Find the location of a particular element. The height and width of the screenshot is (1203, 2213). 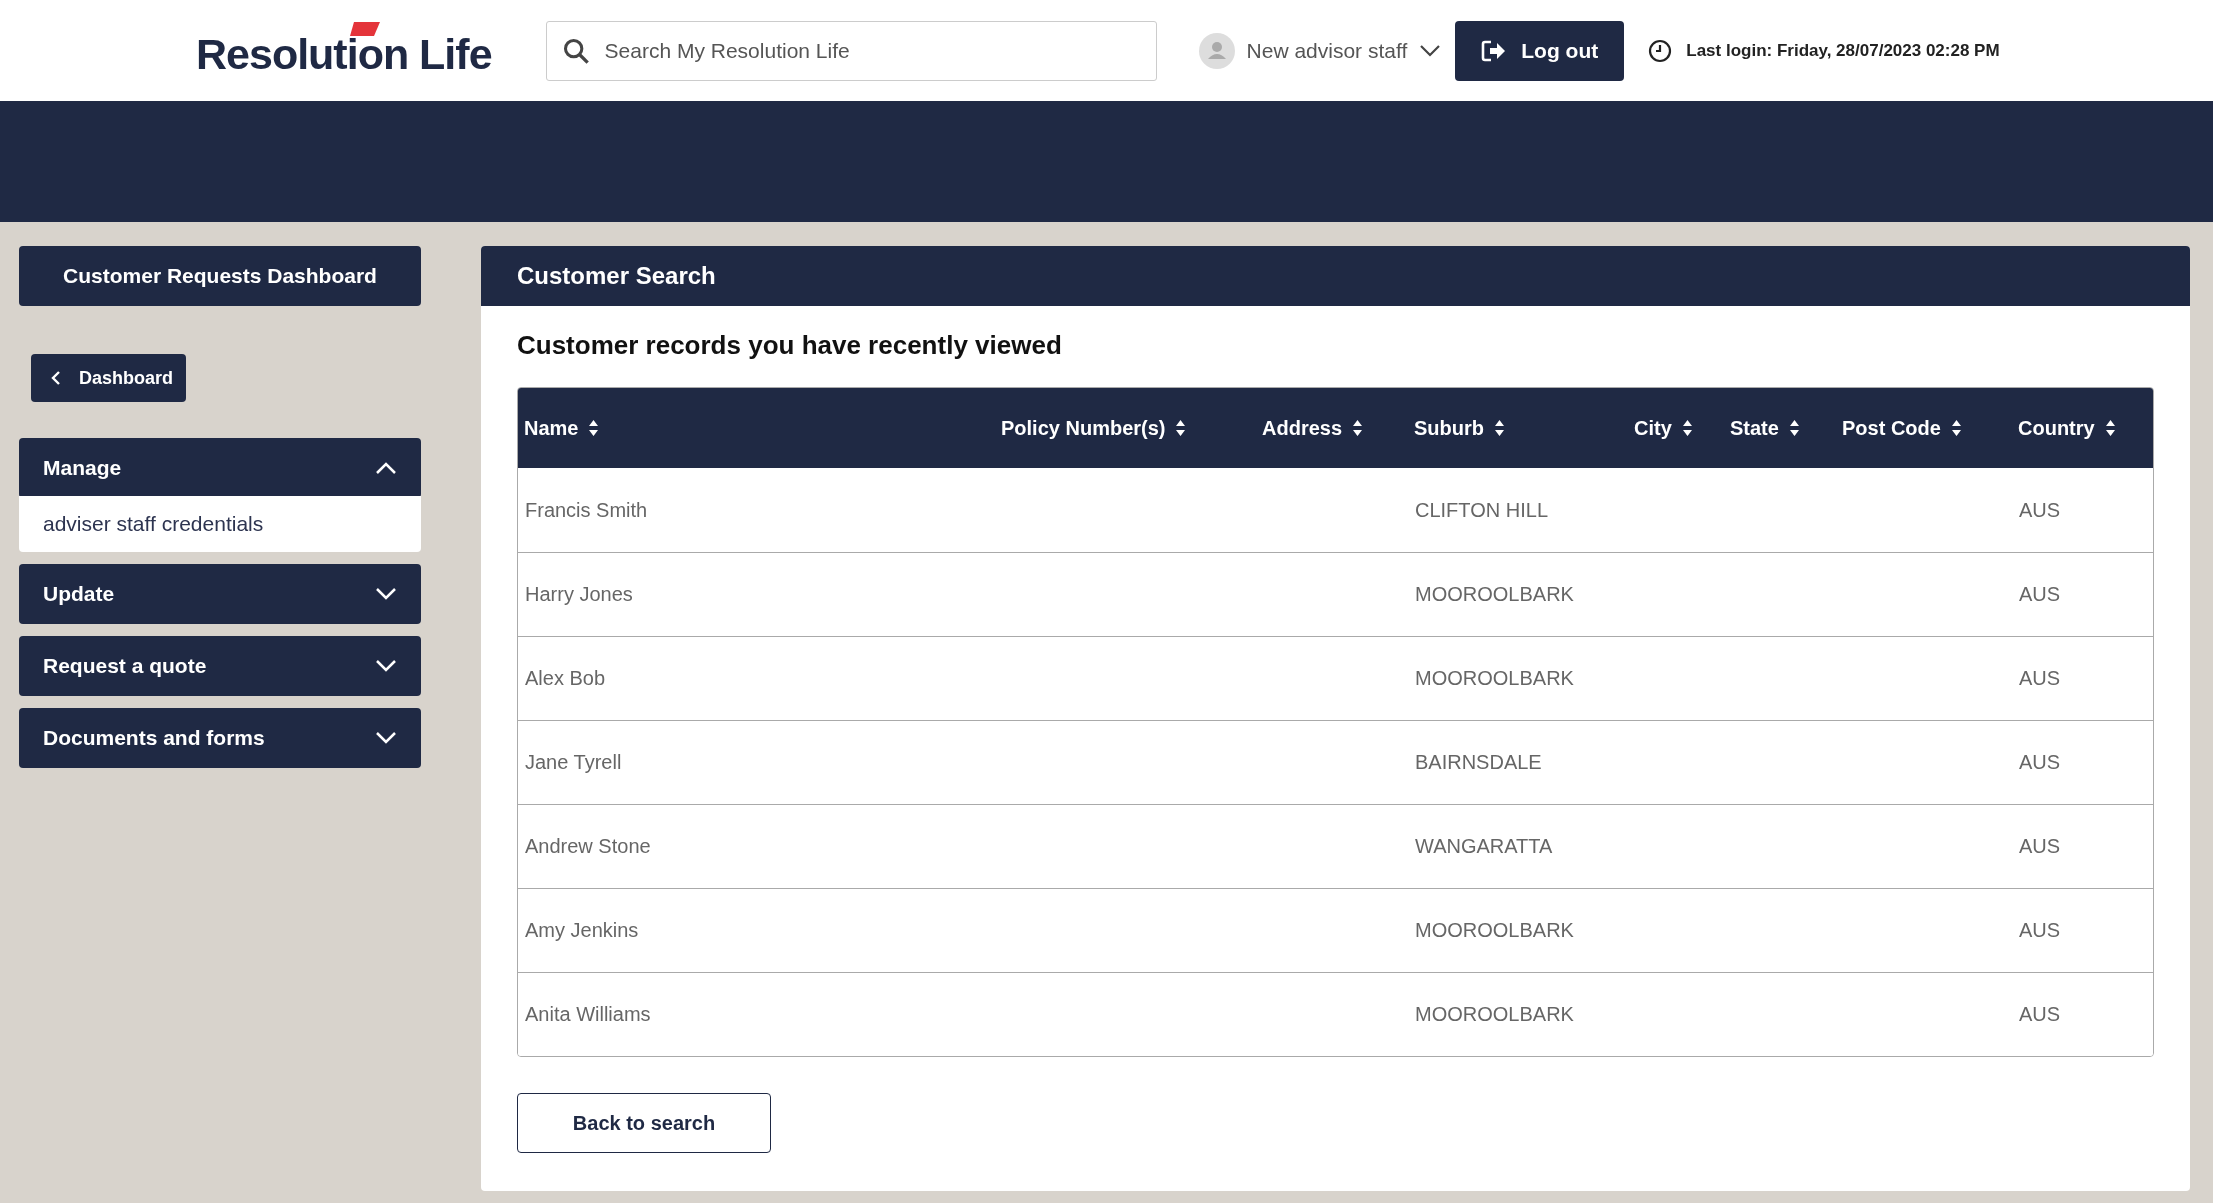

last-login-text: Last login: Friday, 28/07/2023 02:28 PM is located at coordinates (1843, 50).